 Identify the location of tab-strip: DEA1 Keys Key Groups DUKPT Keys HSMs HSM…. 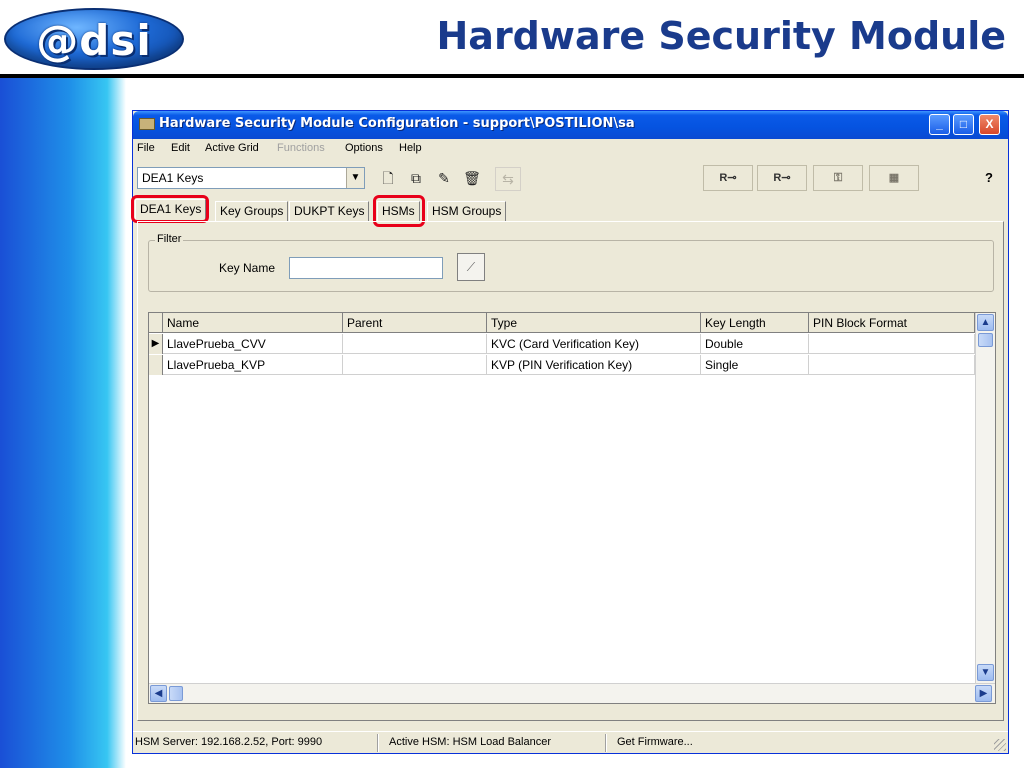
(569, 211).